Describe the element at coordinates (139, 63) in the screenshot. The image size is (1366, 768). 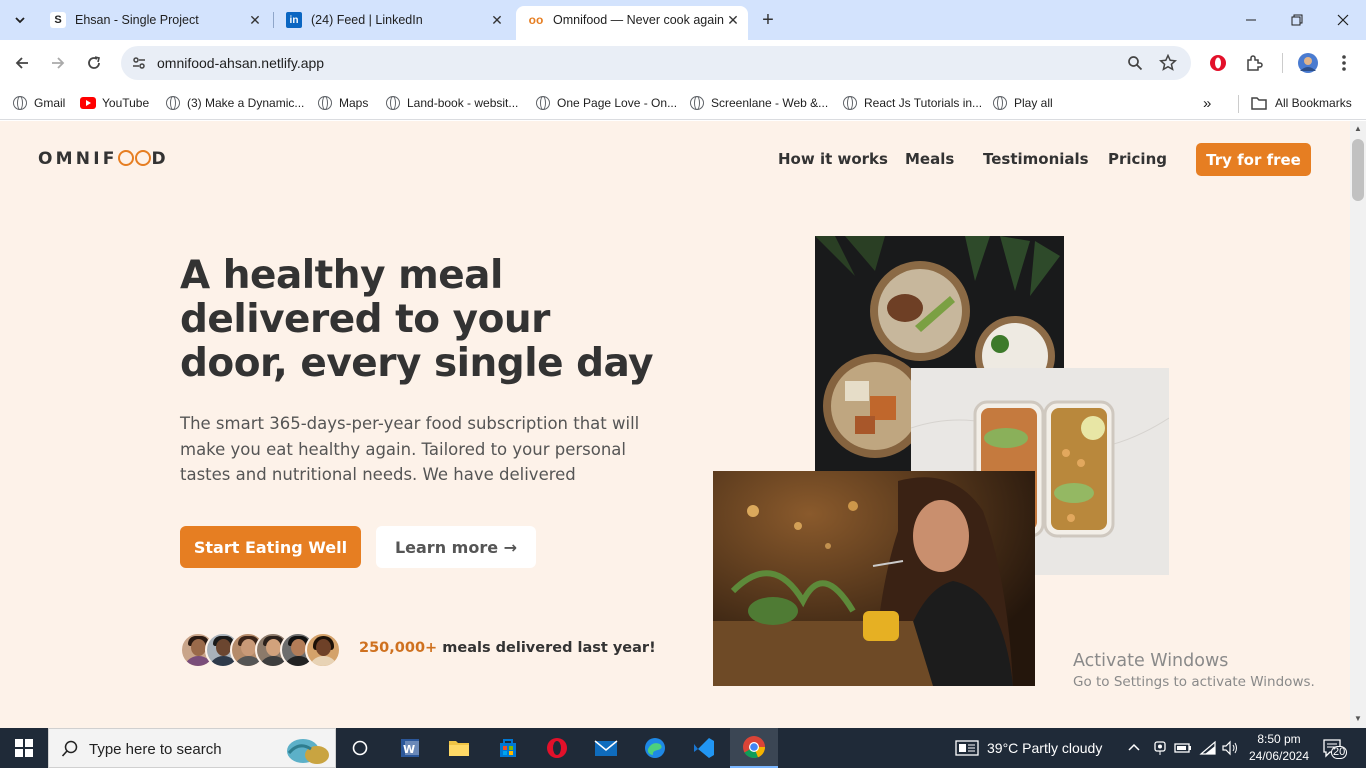
I see `site-info-icon` at that location.